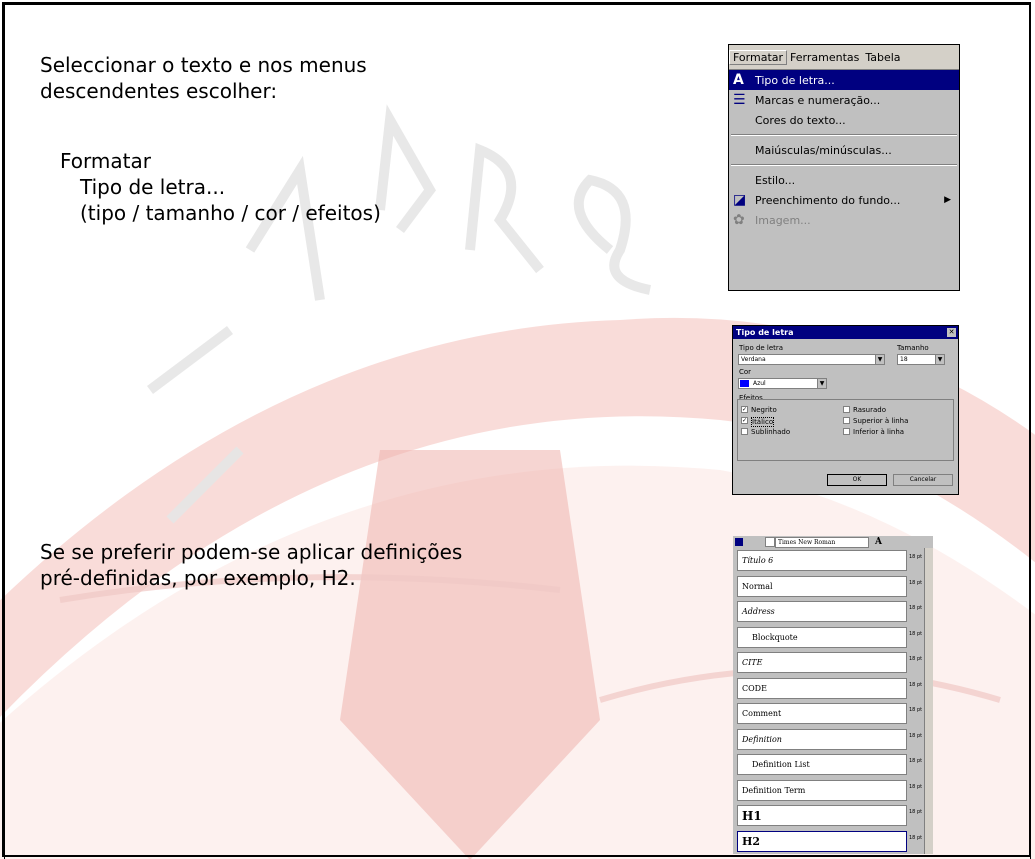 The width and height of the screenshot is (1035, 859). I want to click on subscript-checkbox, so click(846, 431).